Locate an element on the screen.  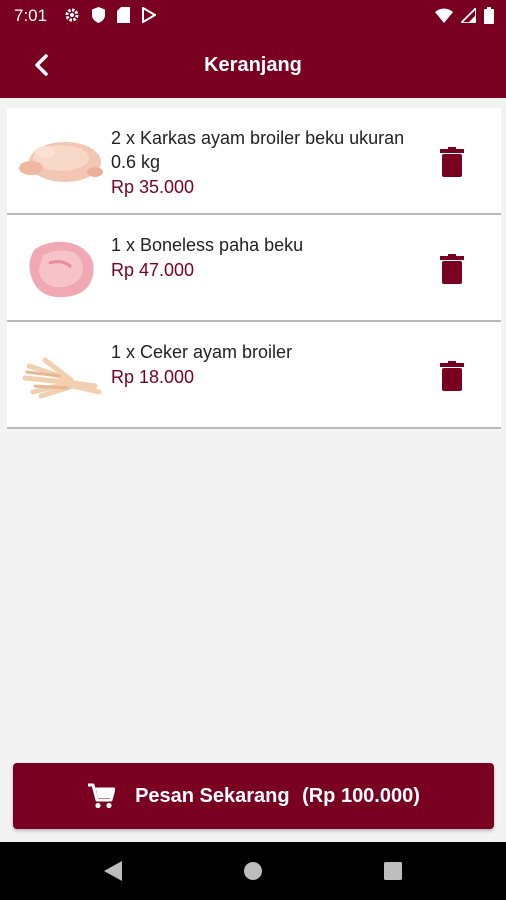
play-store-icon is located at coordinates (149, 17).